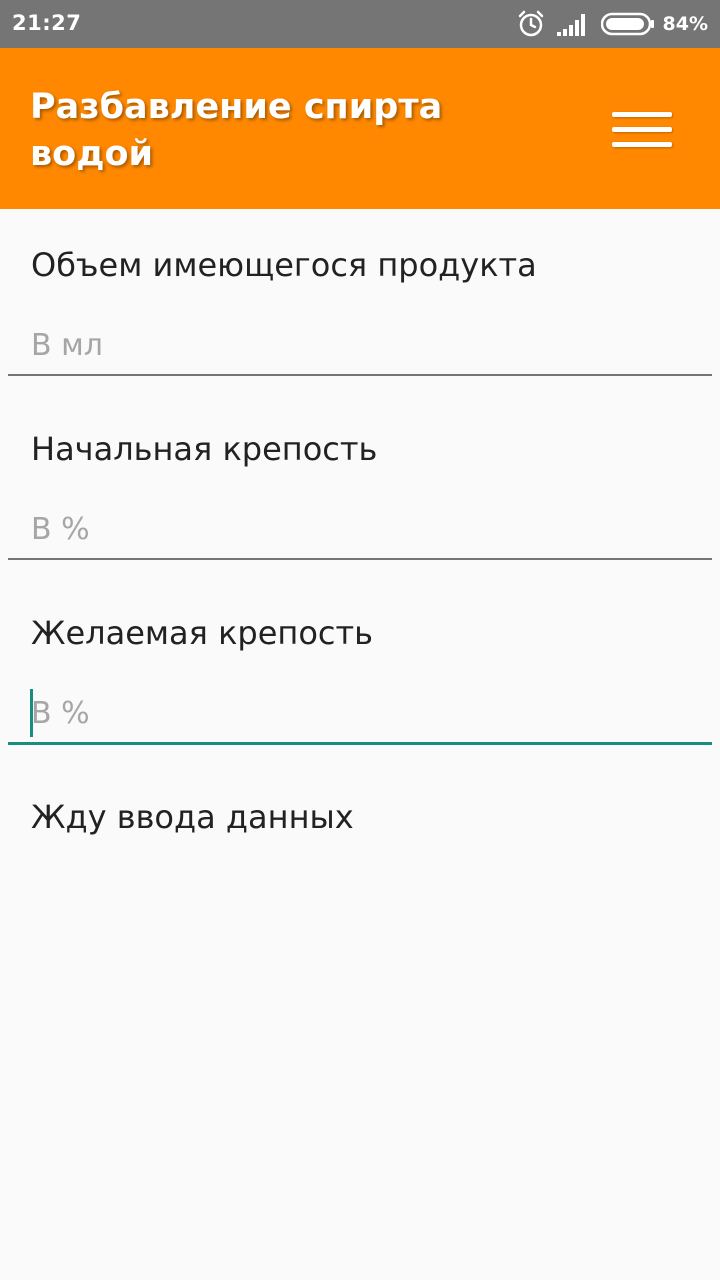  Describe the element at coordinates (685, 24) in the screenshot. I see `battery-percent: 84%` at that location.